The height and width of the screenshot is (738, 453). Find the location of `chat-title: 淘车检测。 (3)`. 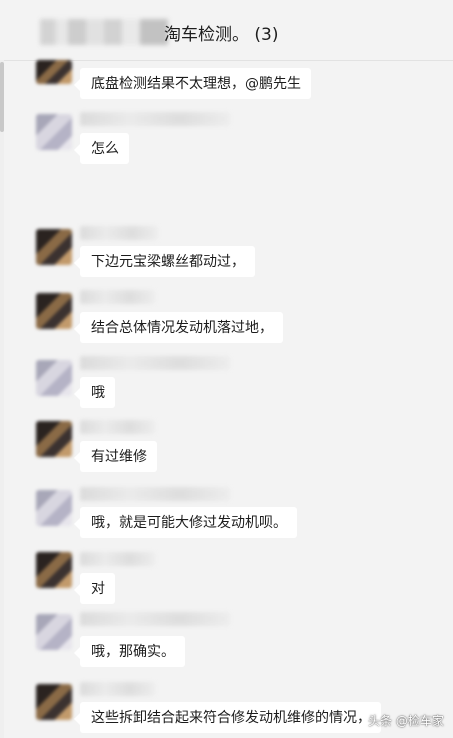

chat-title: 淘车检测。 (3) is located at coordinates (221, 32).